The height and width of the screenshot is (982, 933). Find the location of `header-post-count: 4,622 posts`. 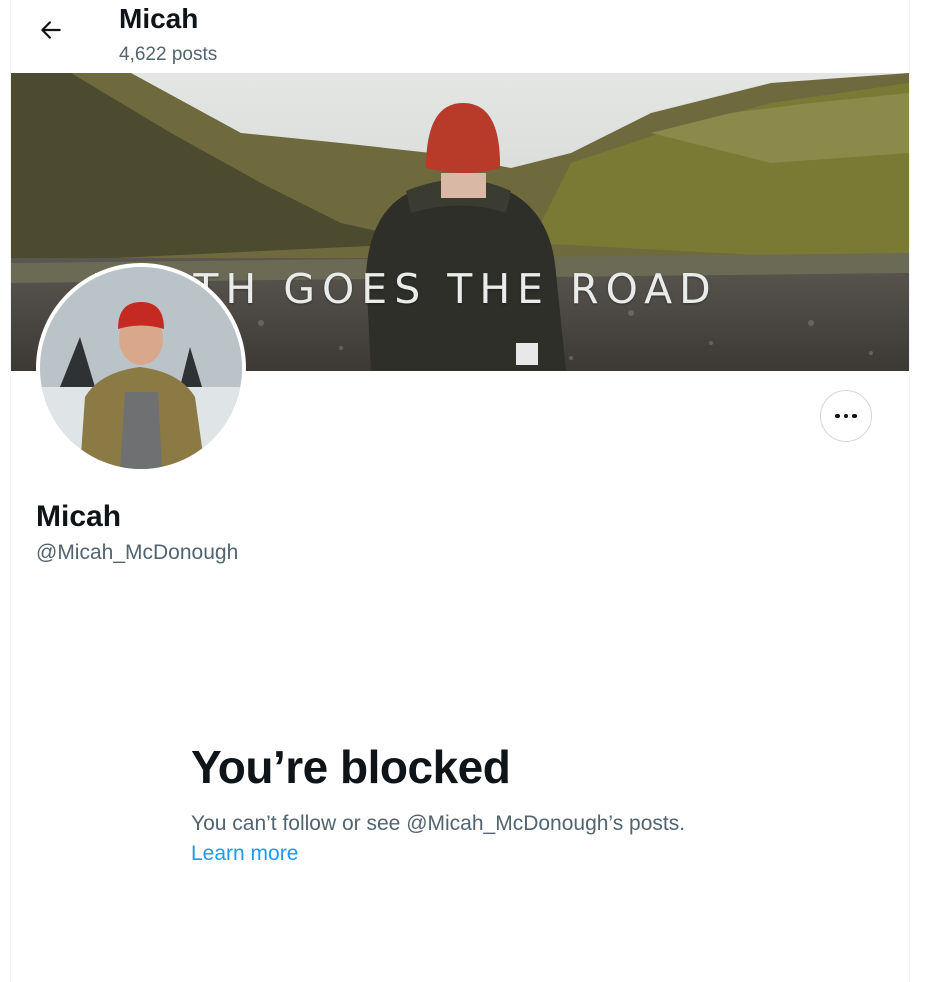

header-post-count: 4,622 posts is located at coordinates (168, 54).